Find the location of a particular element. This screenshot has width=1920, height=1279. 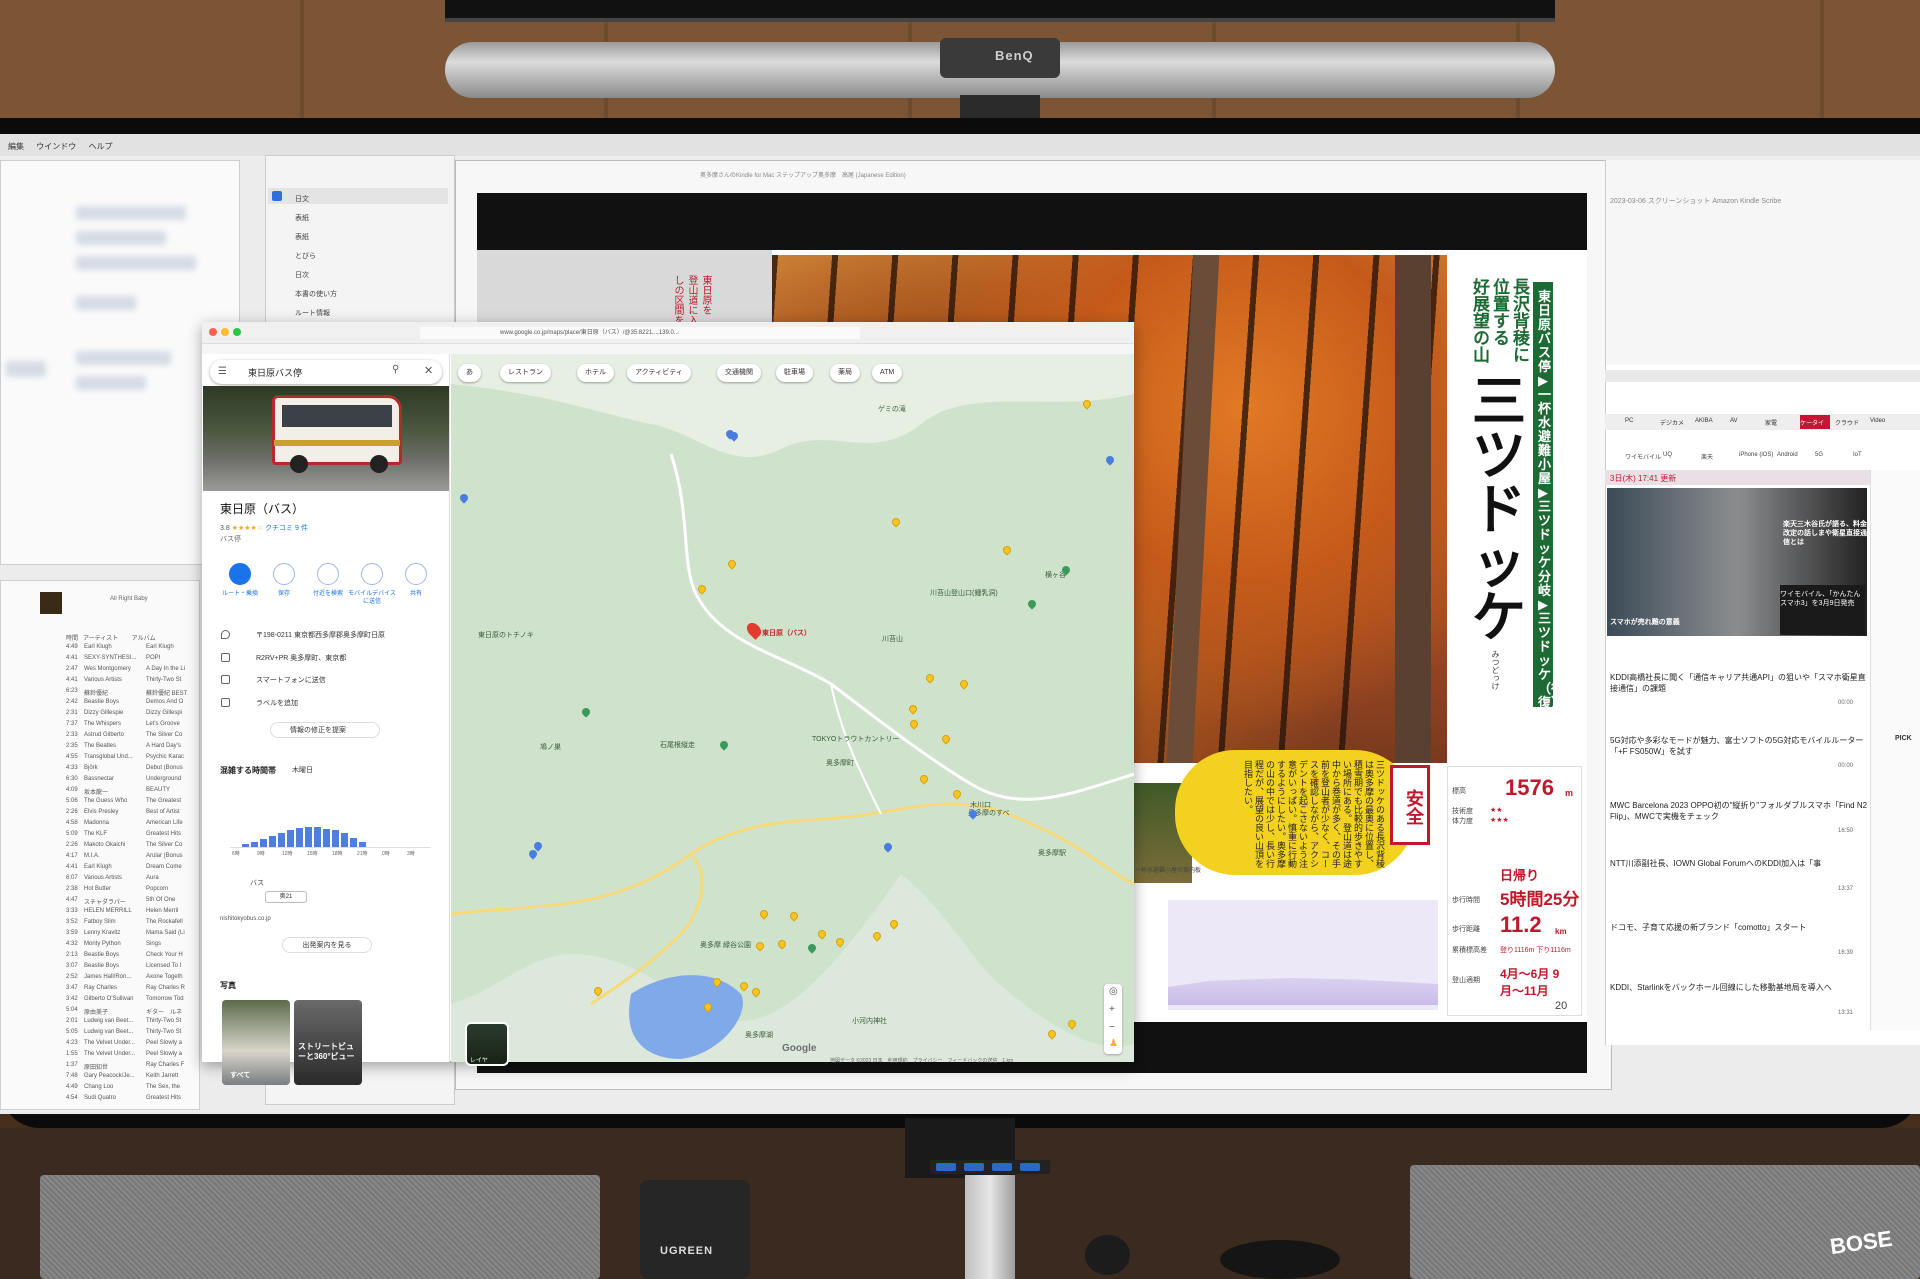

map-place-label: 奥多摩湖 is located at coordinates (759, 1035).